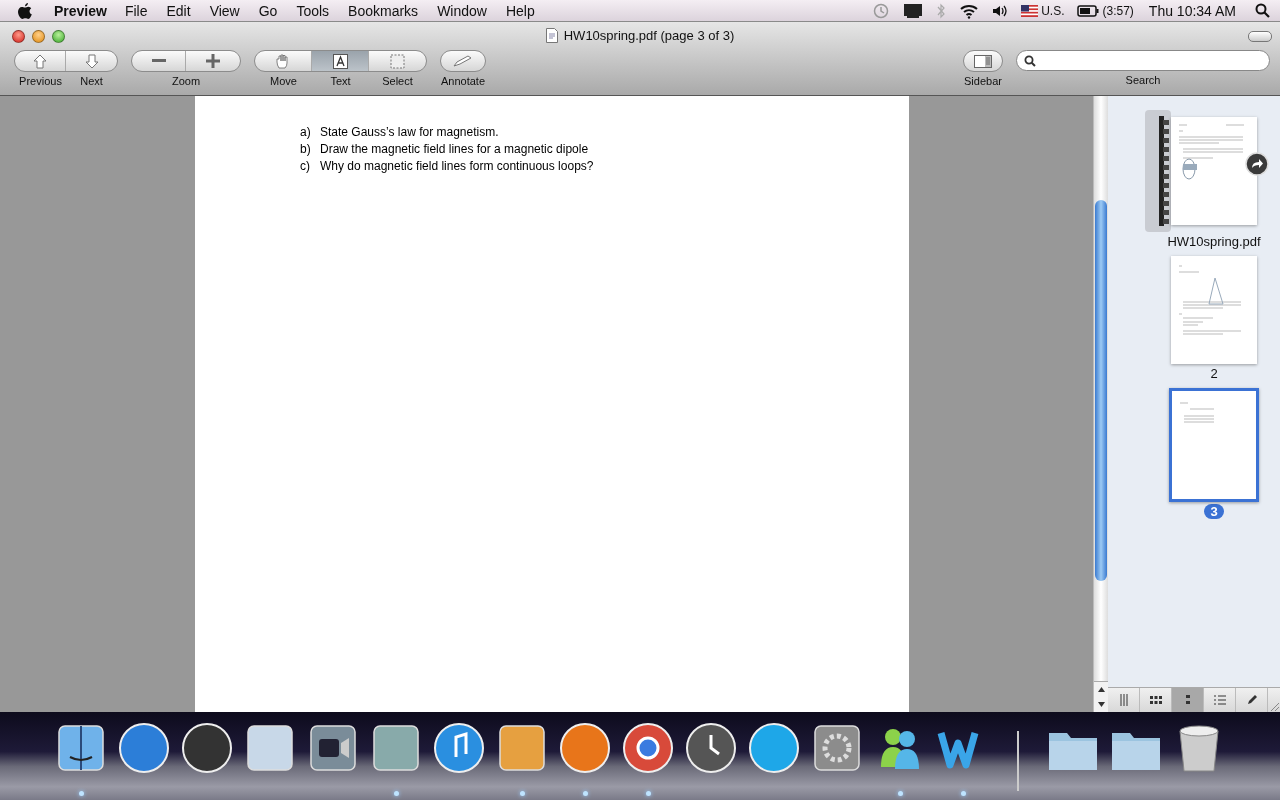 The width and height of the screenshot is (1280, 800). Describe the element at coordinates (969, 10) in the screenshot. I see `wifi-icon` at that location.